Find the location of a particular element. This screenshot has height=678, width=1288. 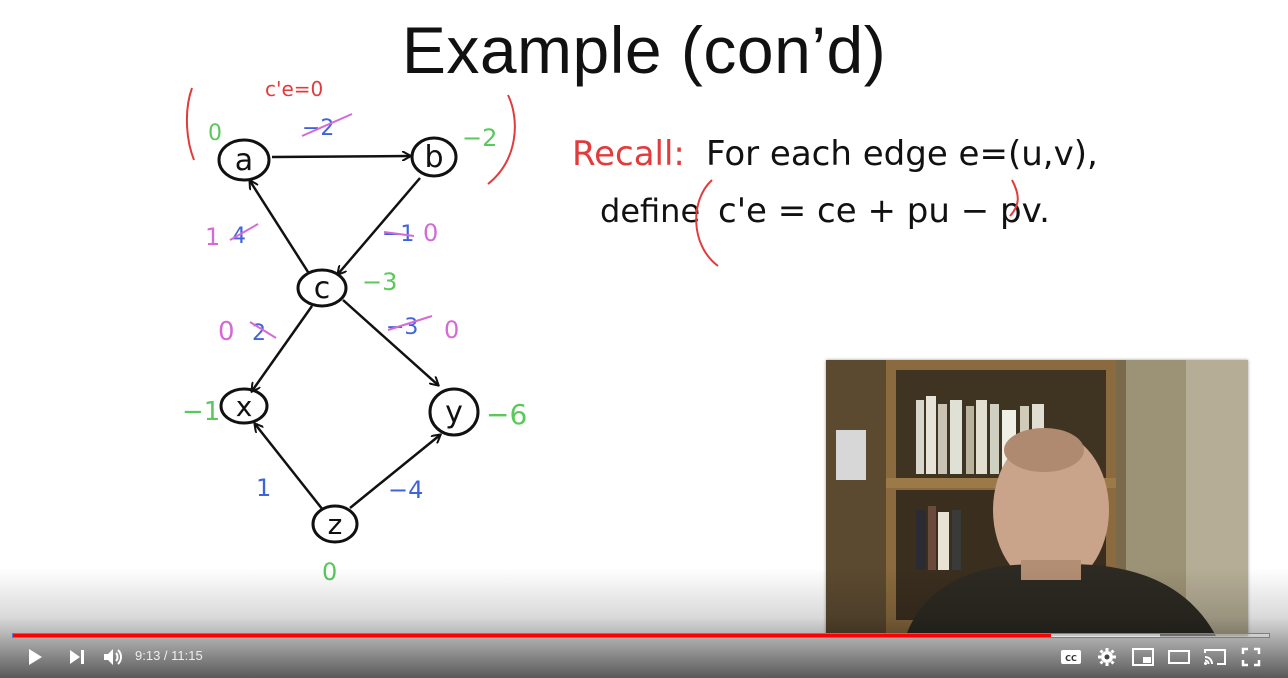

theater-mode-button is located at coordinates (1179, 657).